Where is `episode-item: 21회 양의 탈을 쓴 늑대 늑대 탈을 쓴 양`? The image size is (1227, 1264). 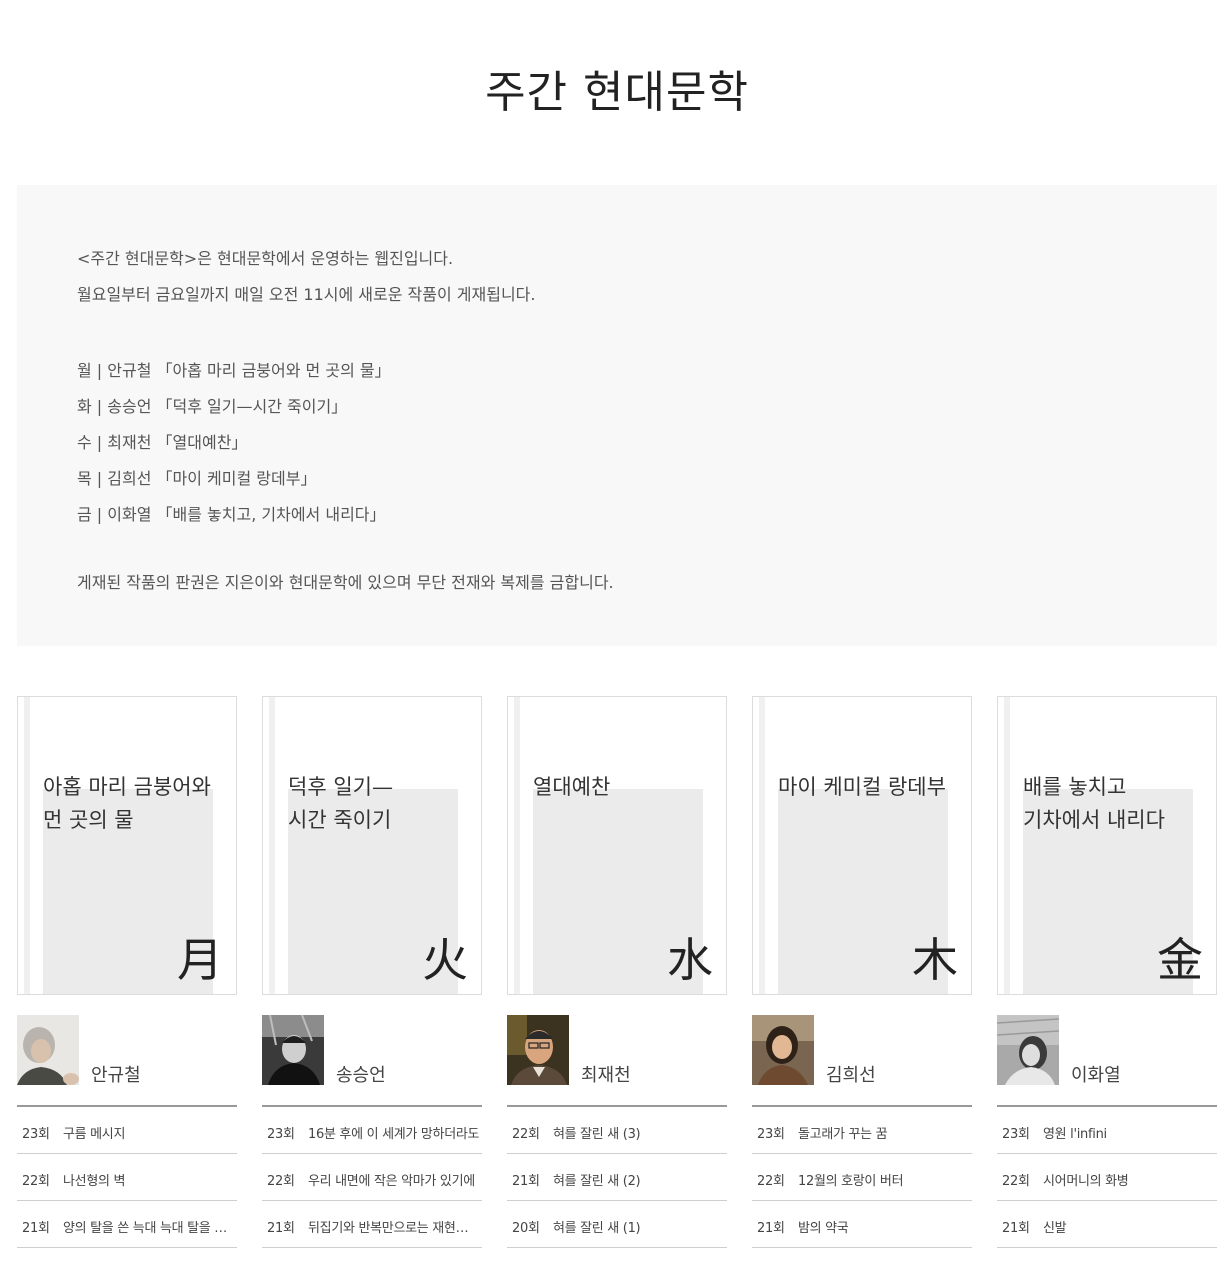 episode-item: 21회 양의 탈을 쓴 늑대 늑대 탈을 쓴 양 is located at coordinates (127, 1224).